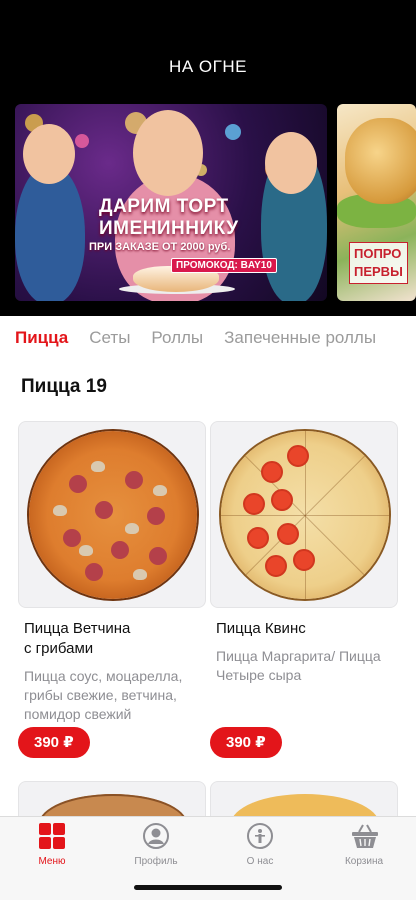  What do you see at coordinates (208, 66) in the screenshot?
I see `page-title: НА ОГНЕ` at bounding box center [208, 66].